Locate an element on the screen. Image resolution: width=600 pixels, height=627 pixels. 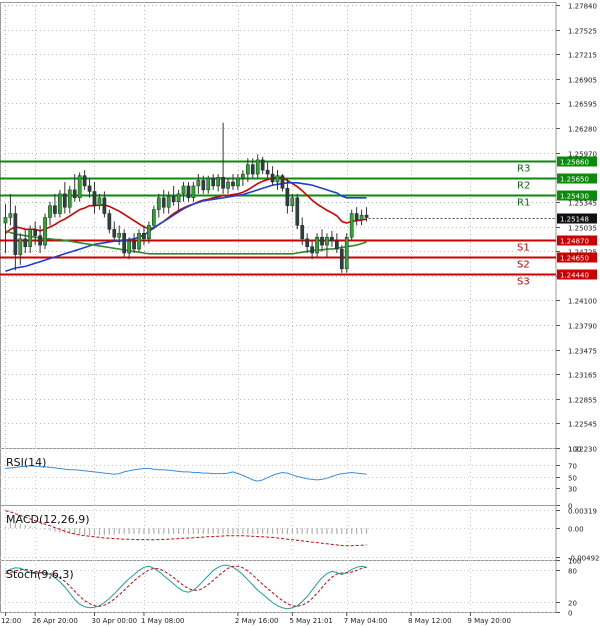
tick-label: 0.00 is located at coordinates (576, 530).